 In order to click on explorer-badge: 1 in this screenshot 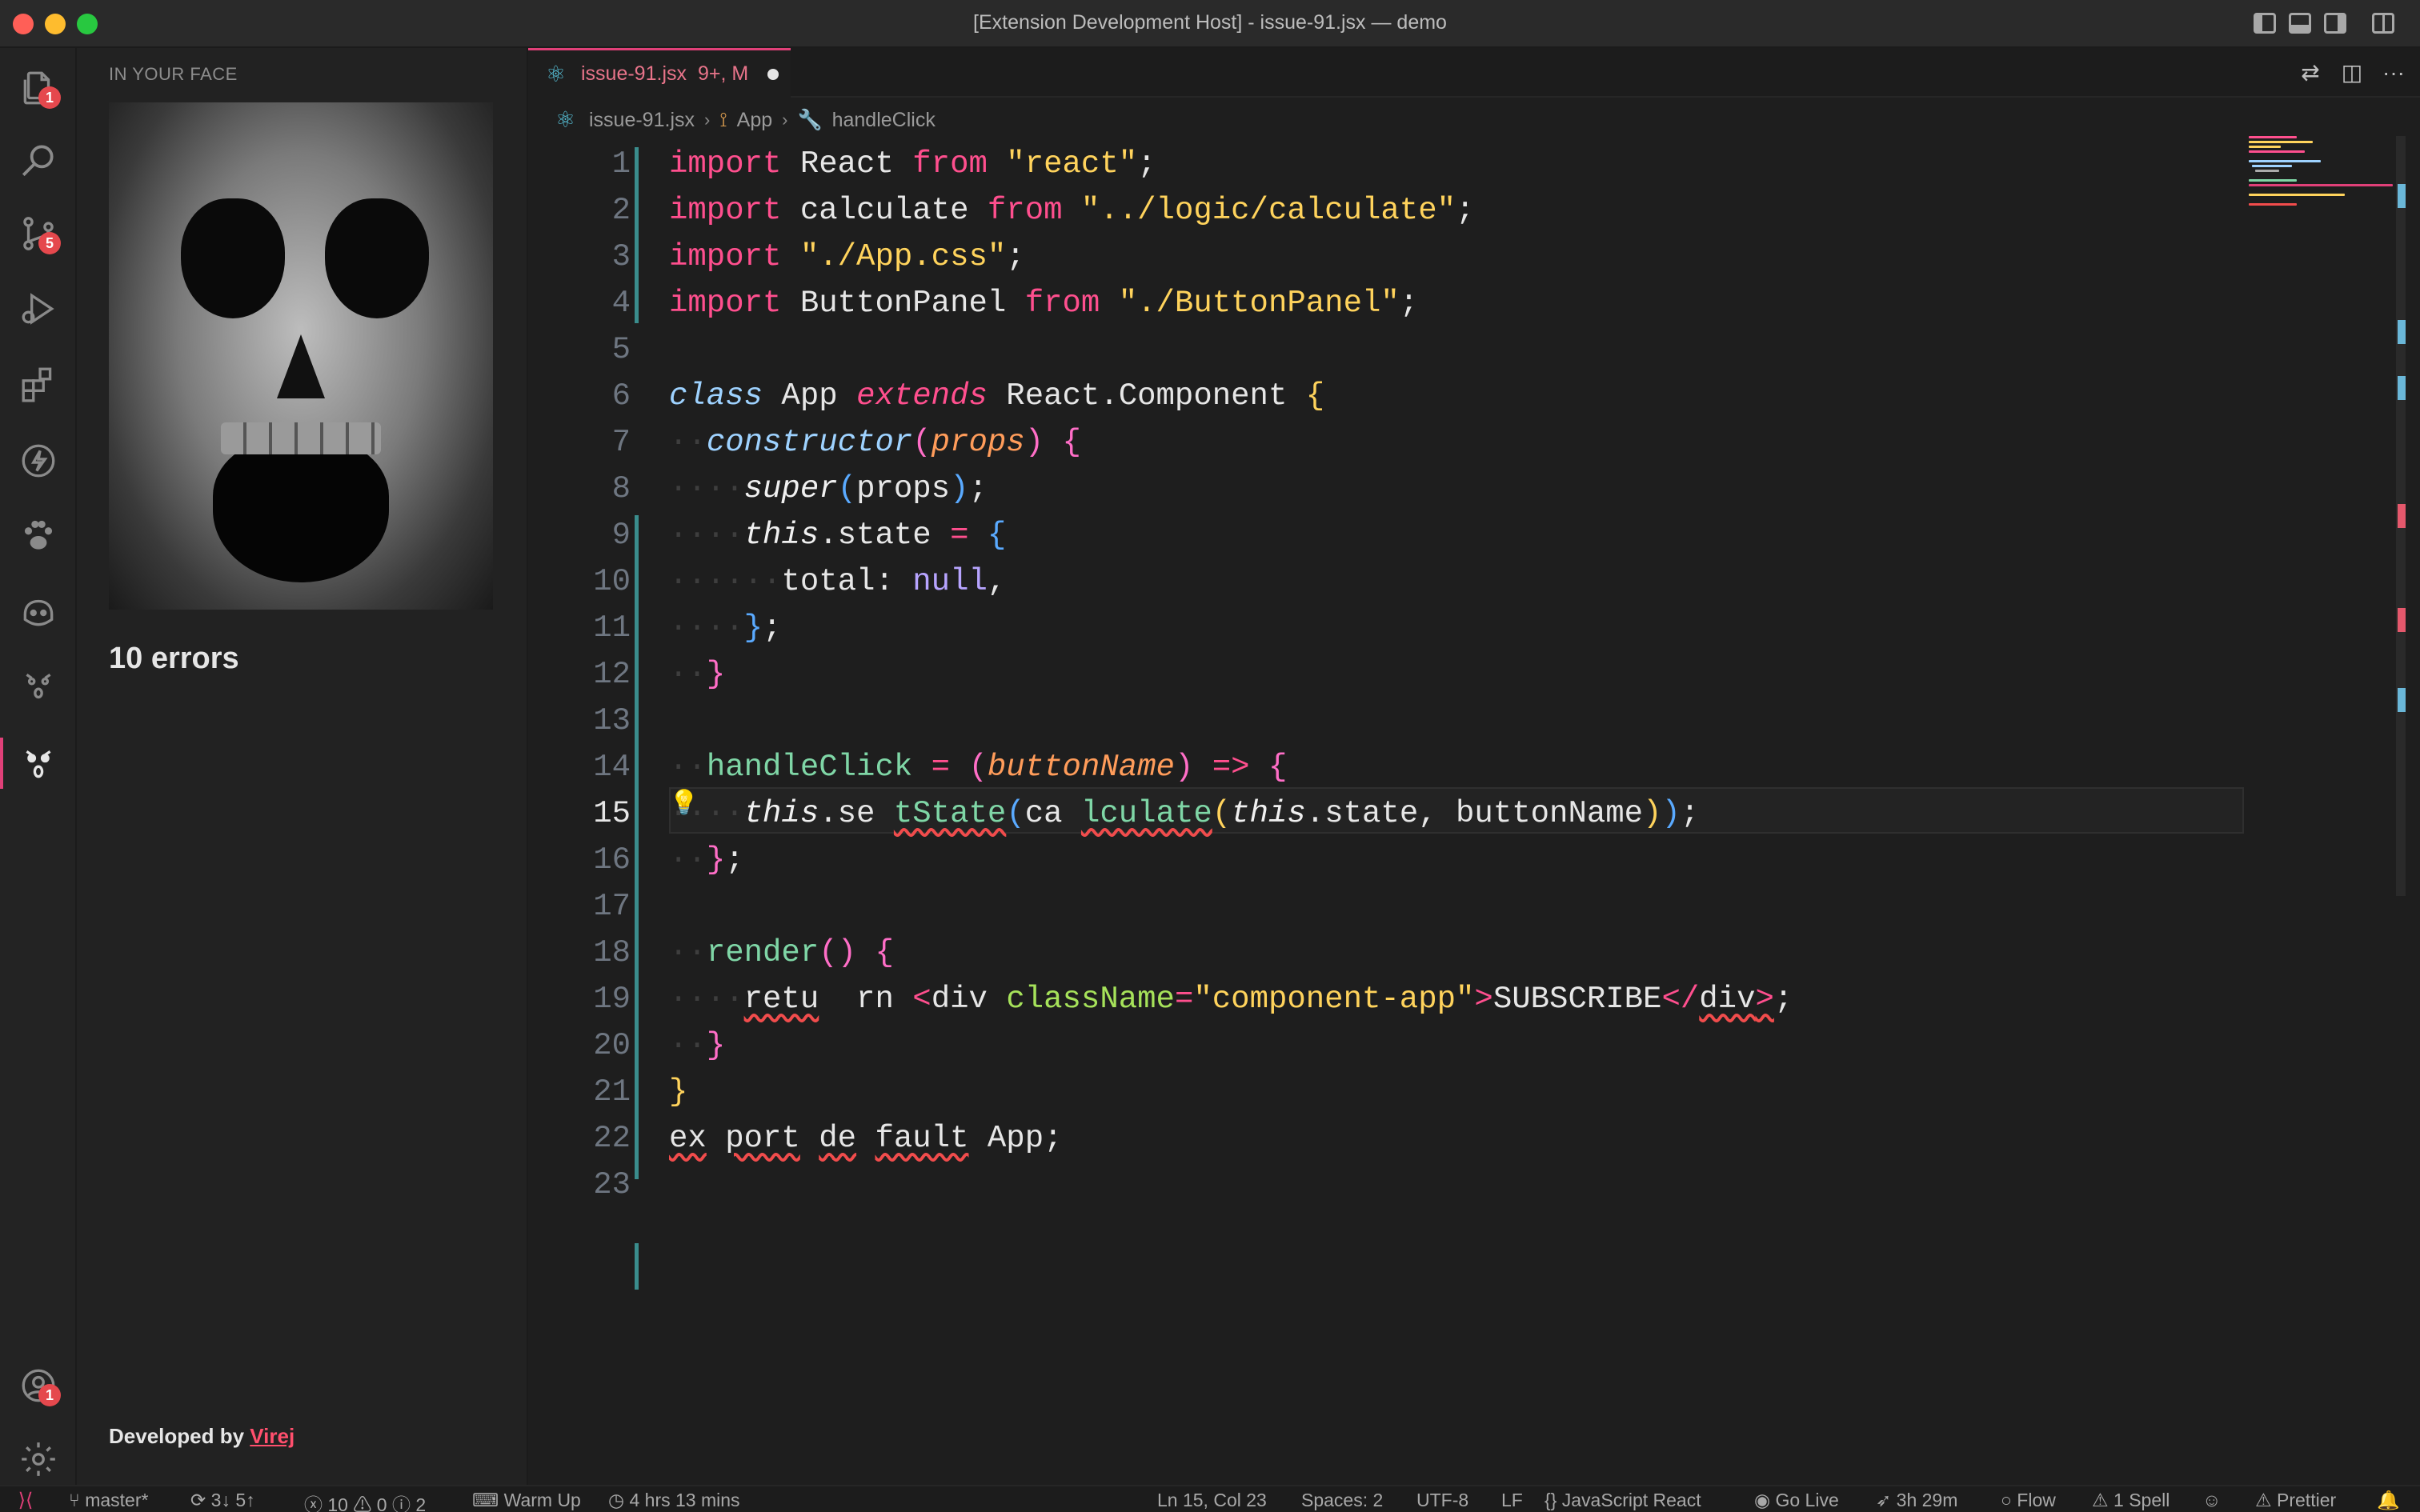, I will do `click(49, 97)`.